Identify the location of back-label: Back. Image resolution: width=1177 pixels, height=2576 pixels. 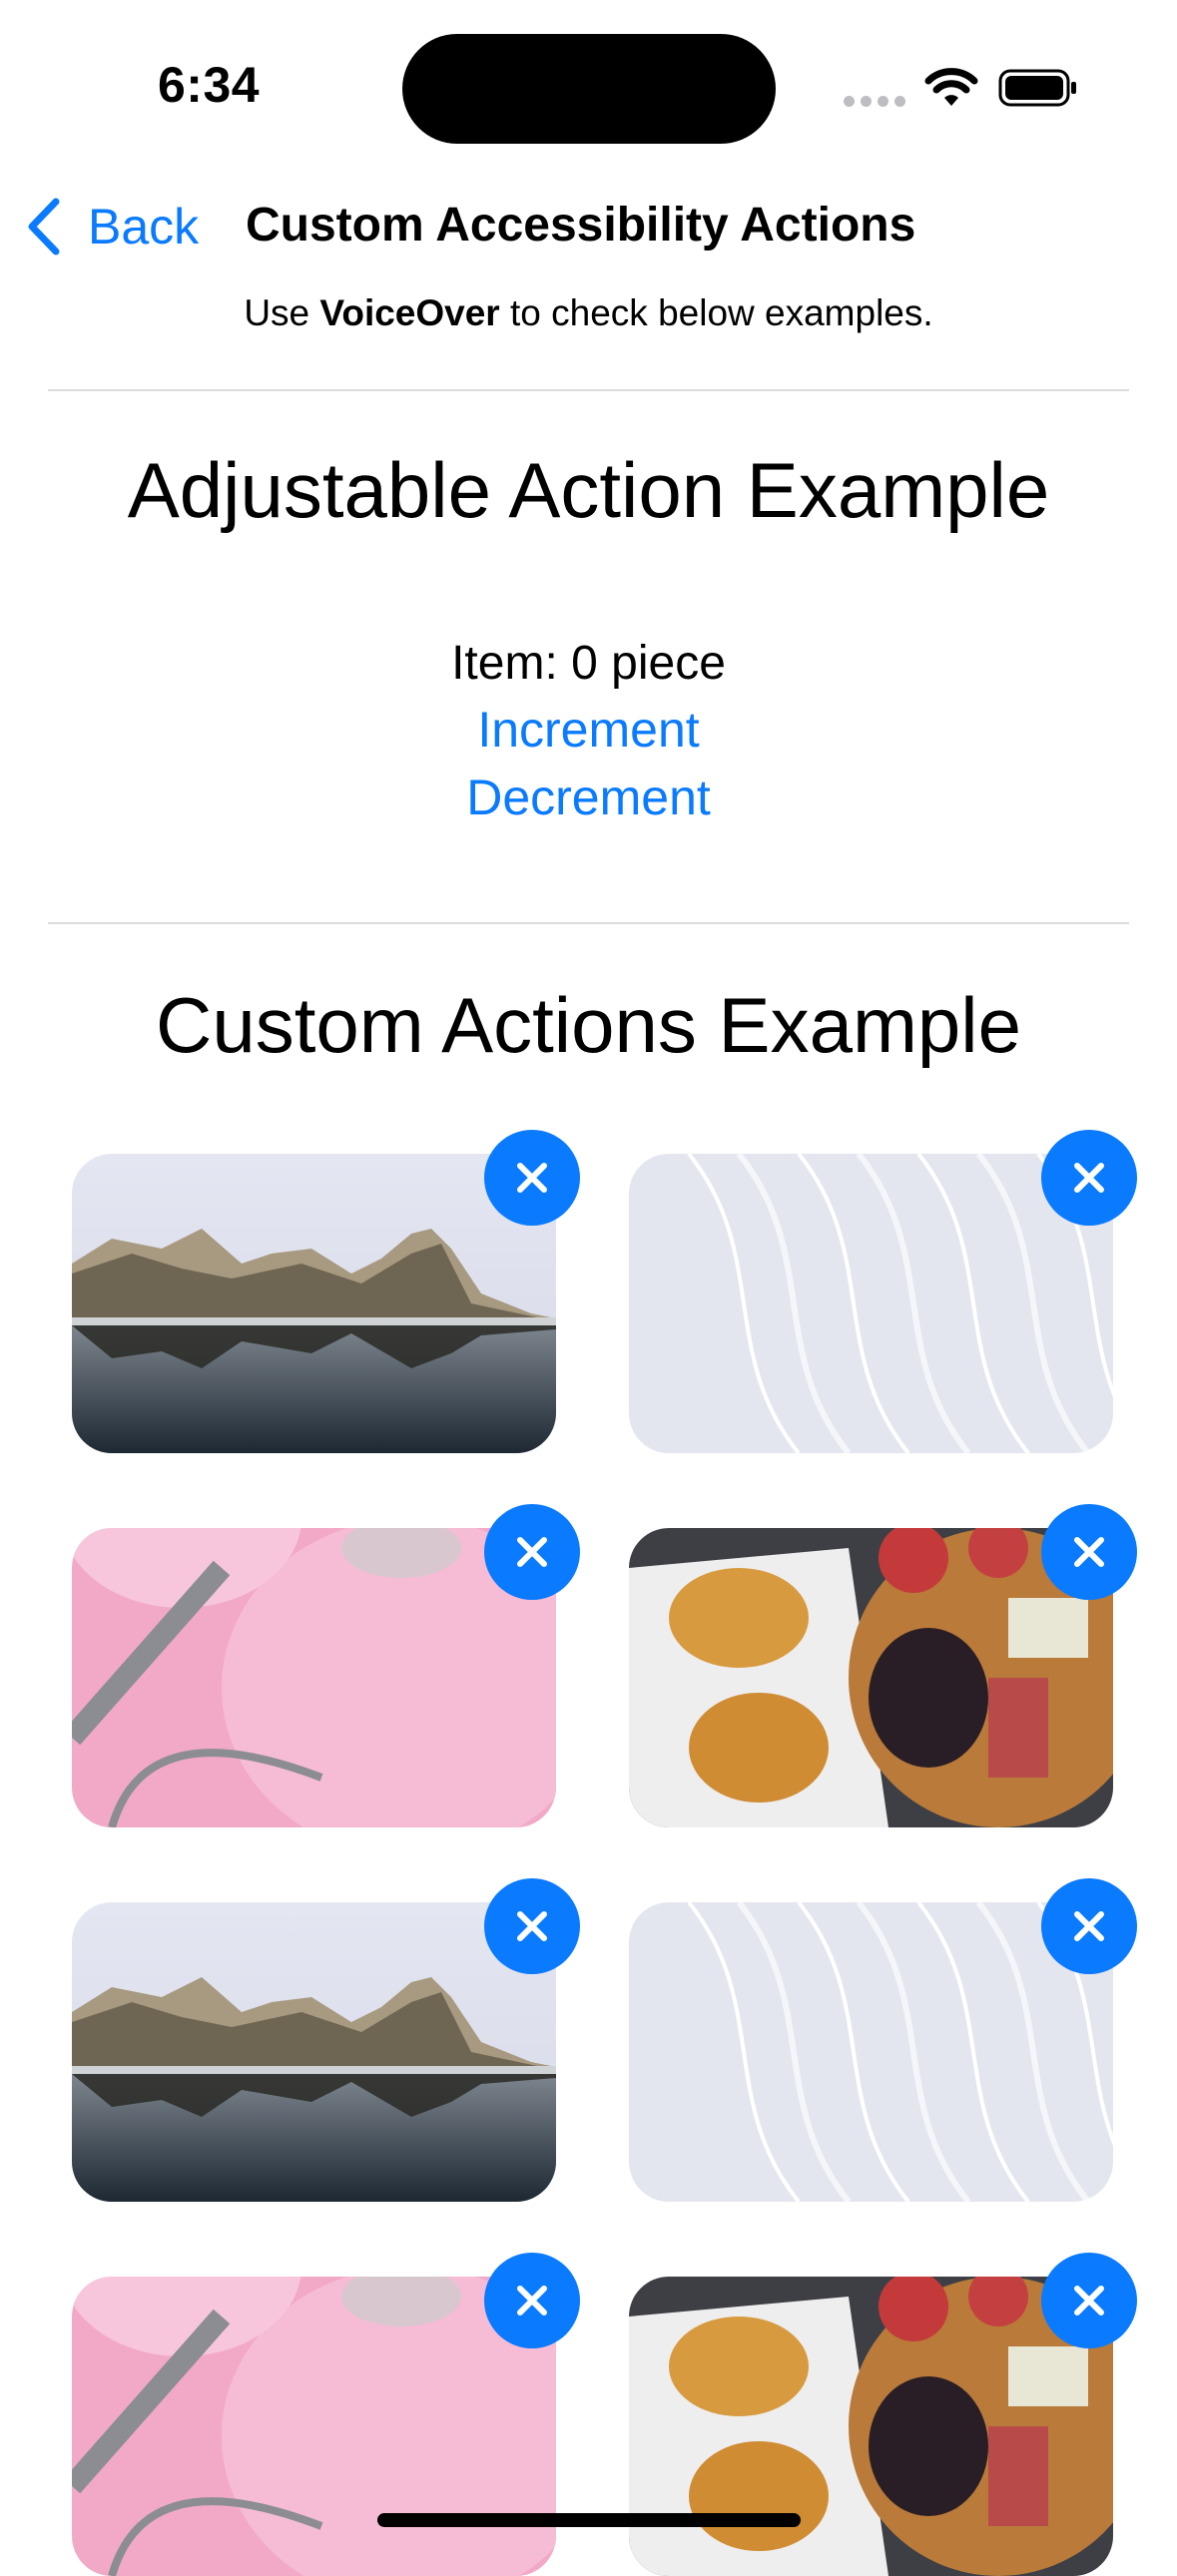
(144, 227).